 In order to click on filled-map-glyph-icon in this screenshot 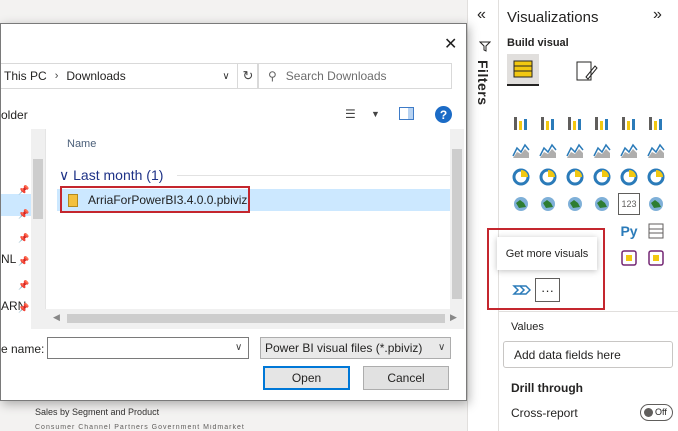, I will do `click(548, 204)`.